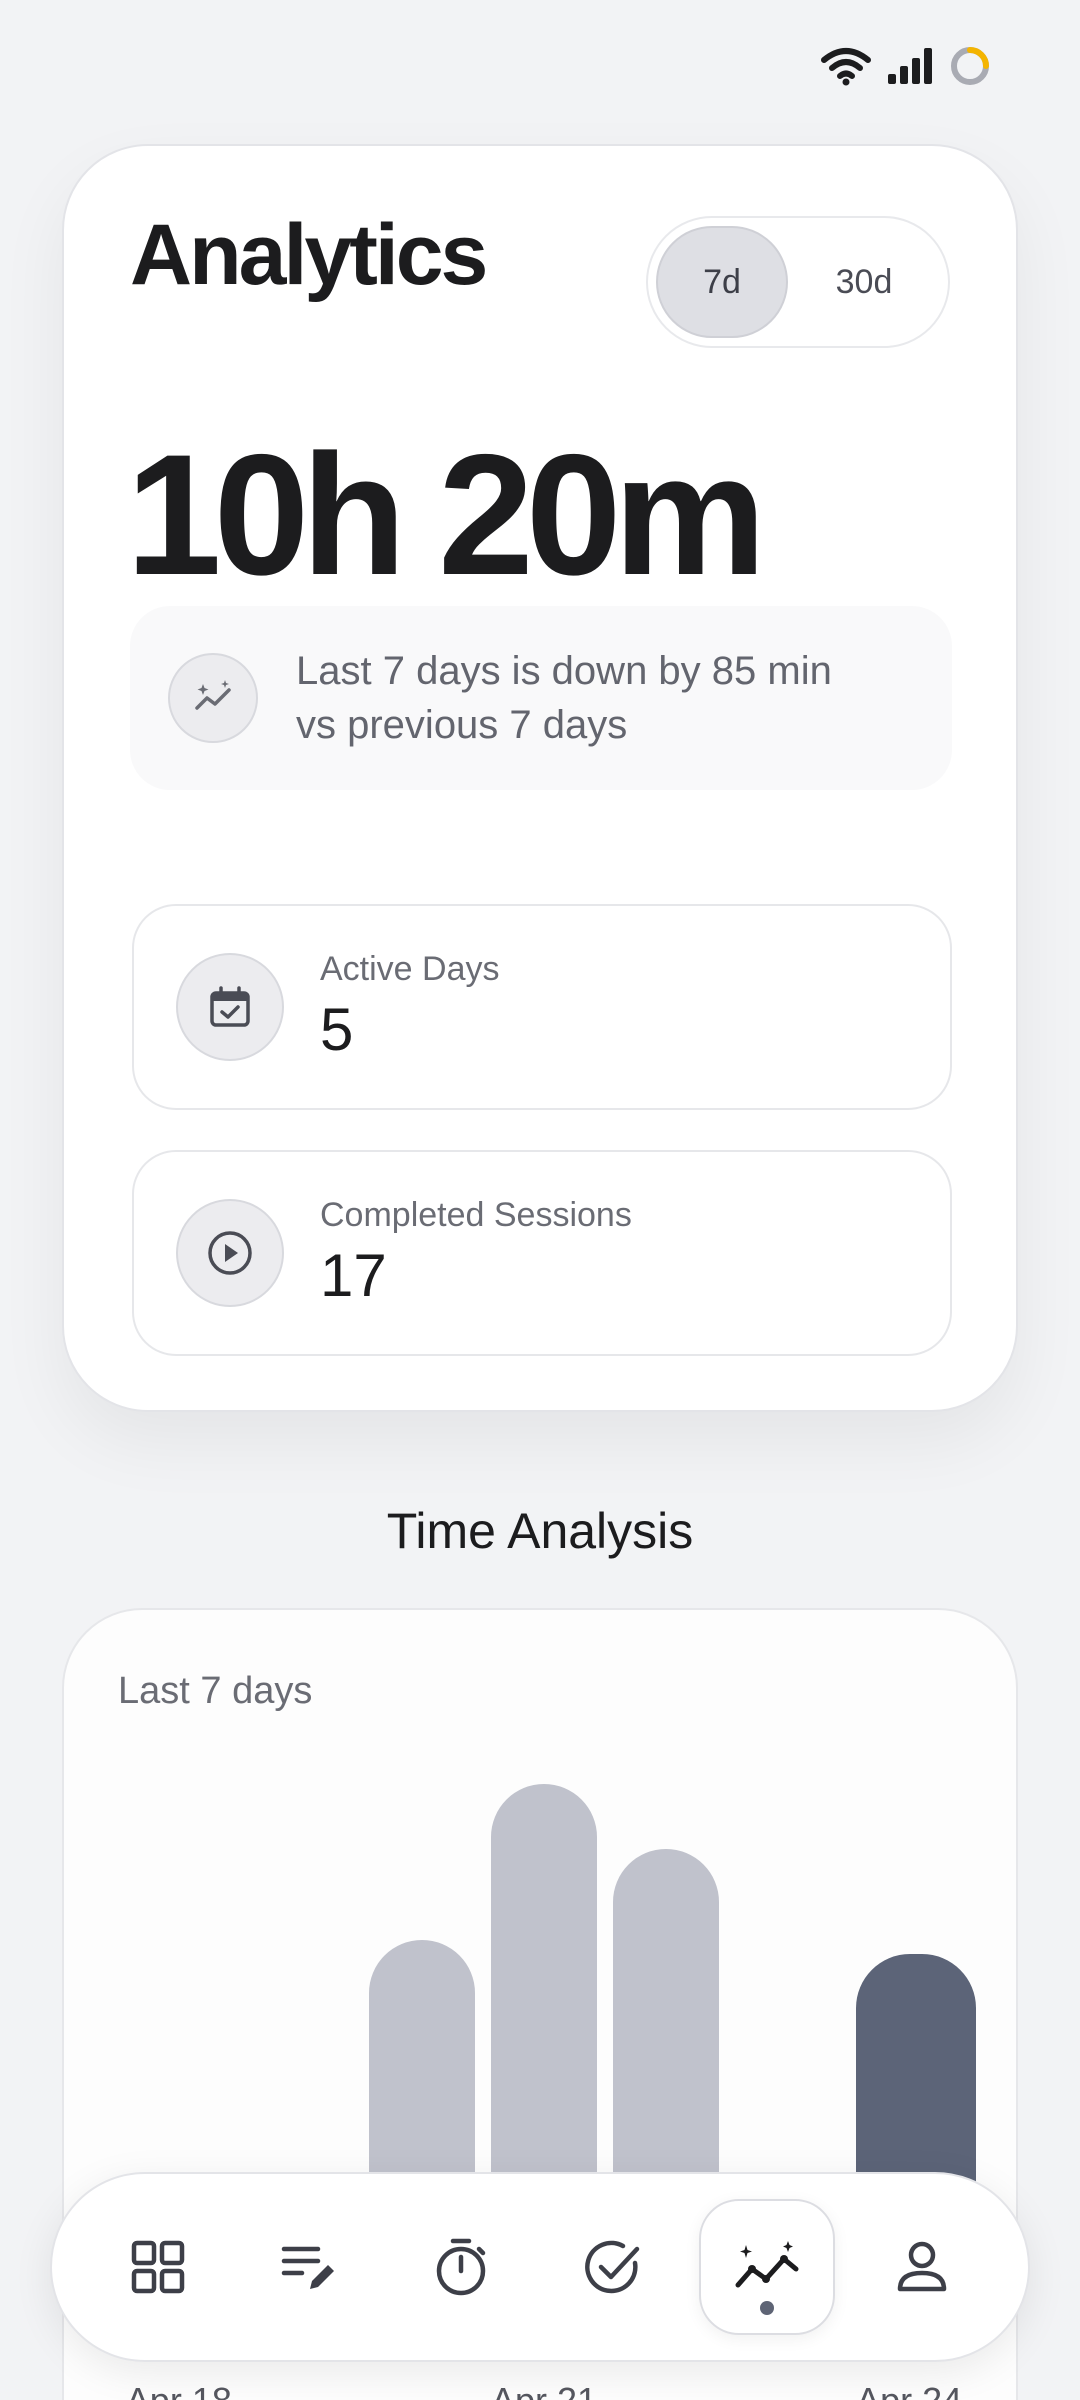 This screenshot has height=2400, width=1080. Describe the element at coordinates (353, 1275) in the screenshot. I see `stat-value: 17` at that location.